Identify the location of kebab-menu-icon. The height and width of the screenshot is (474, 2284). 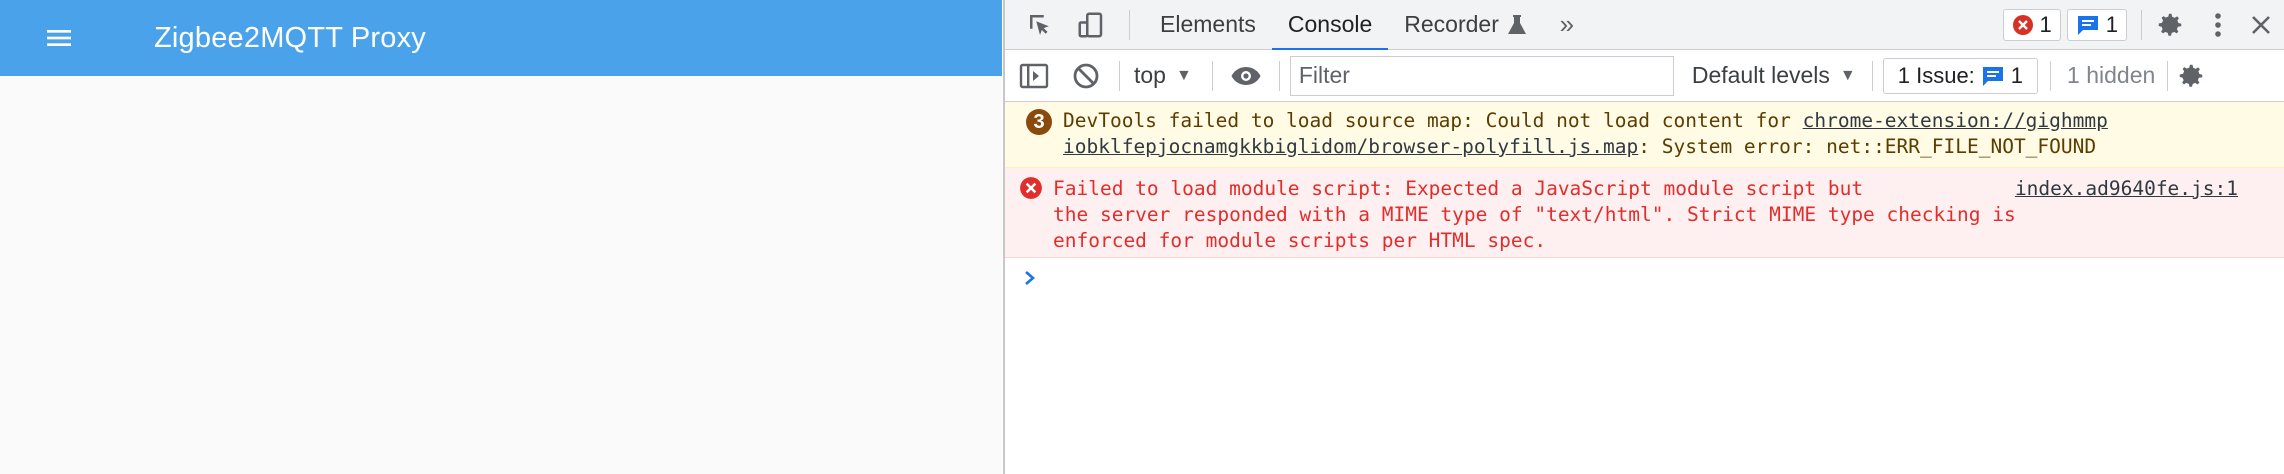
(2218, 24).